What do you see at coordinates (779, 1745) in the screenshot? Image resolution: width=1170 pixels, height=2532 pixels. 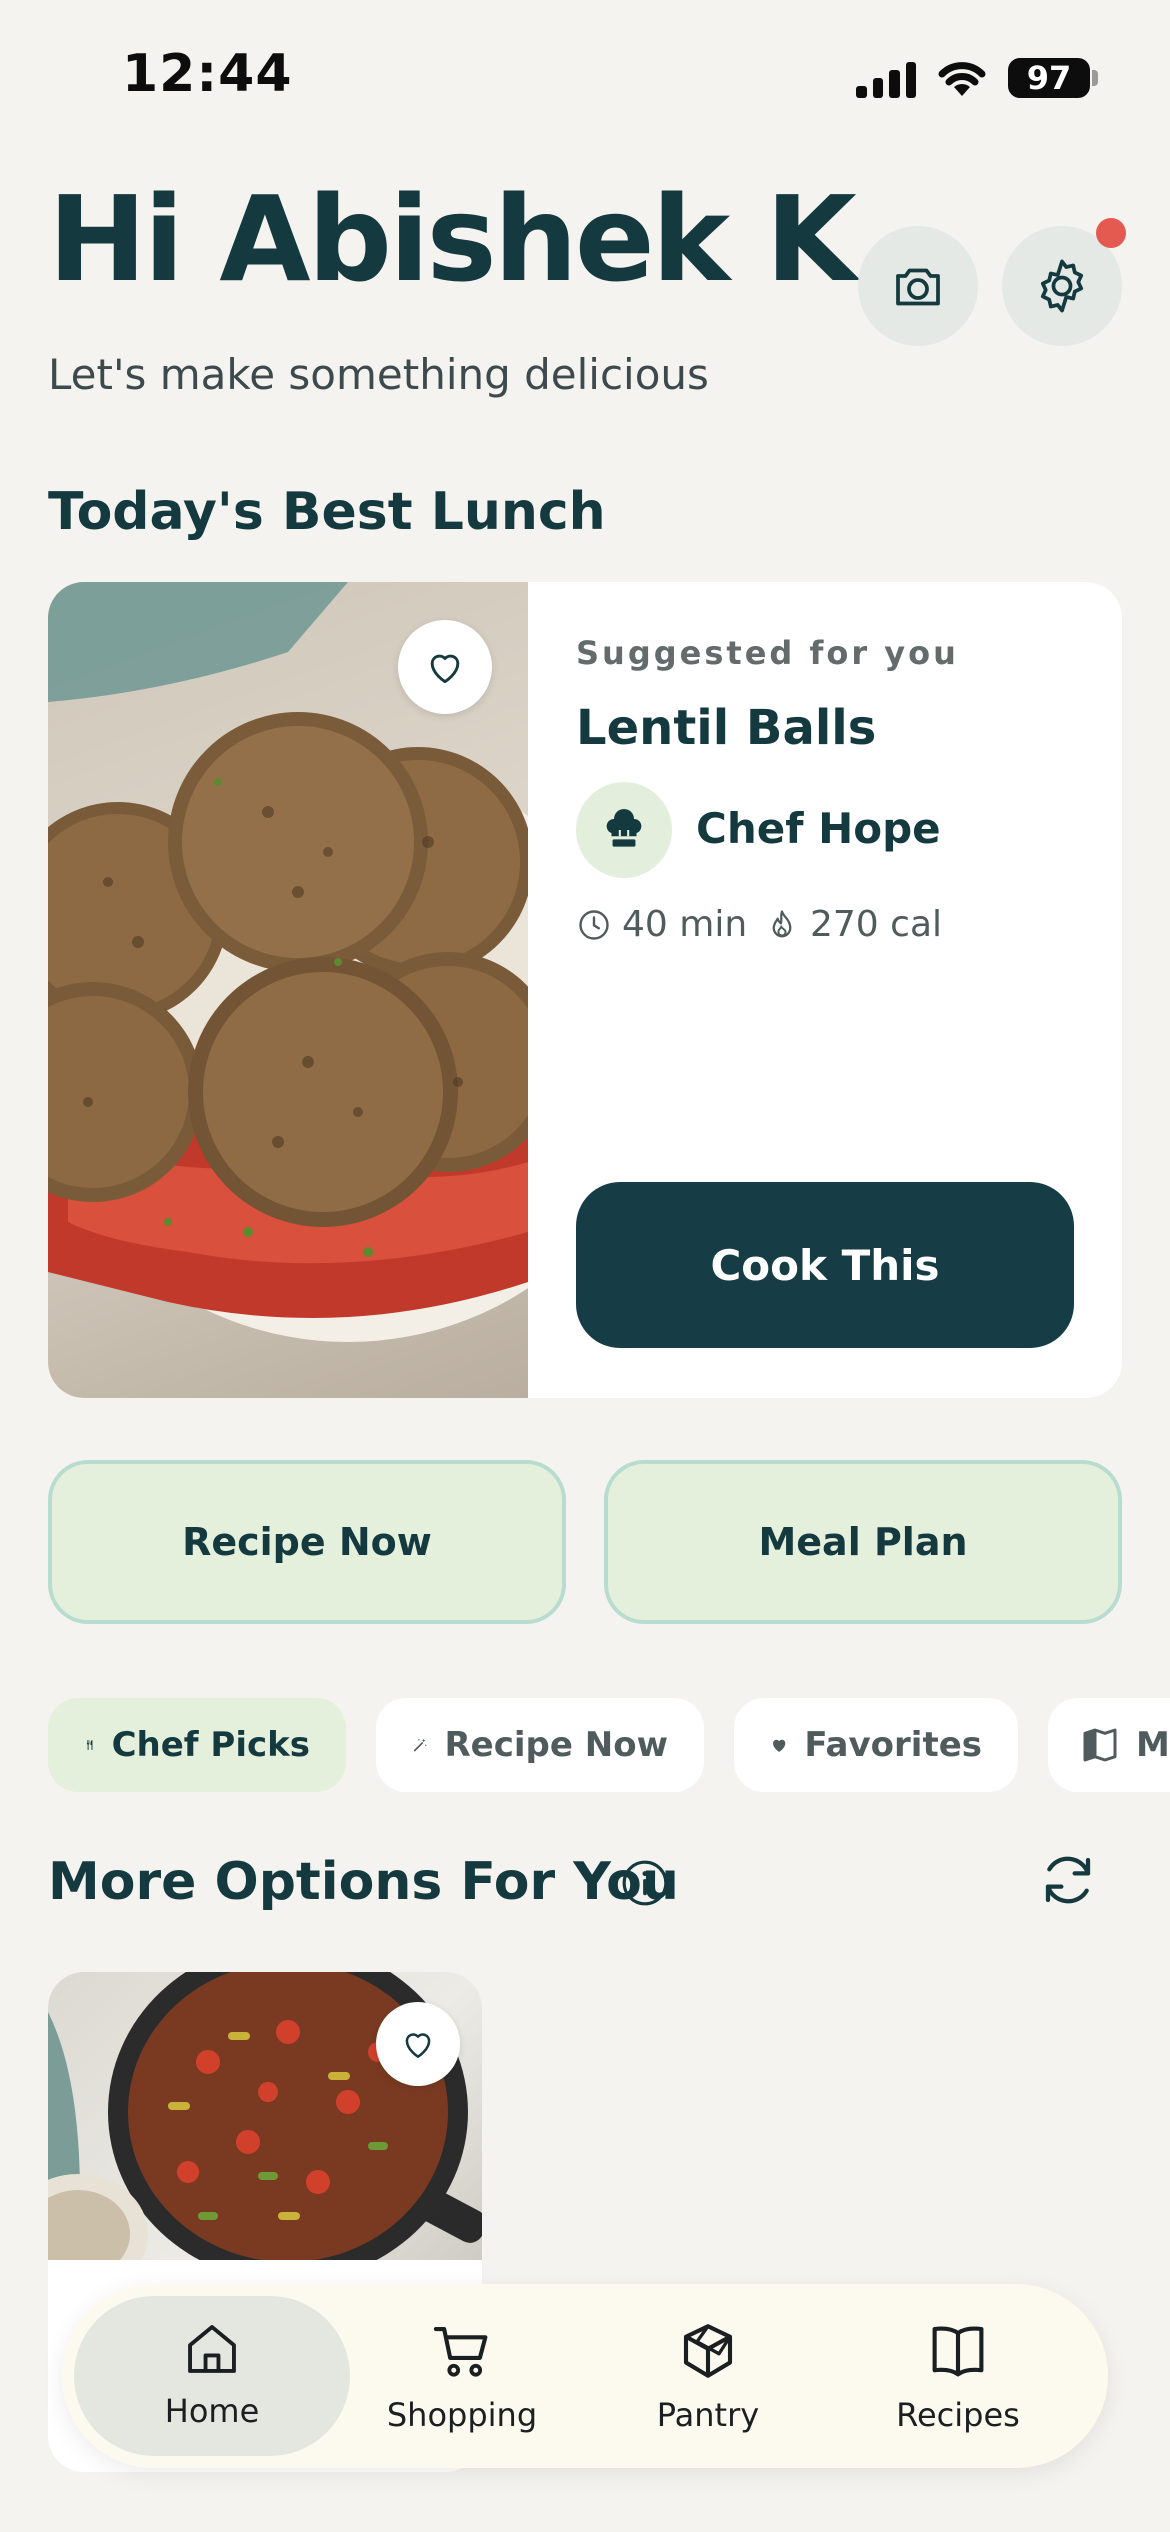 I see `heart-icon` at bounding box center [779, 1745].